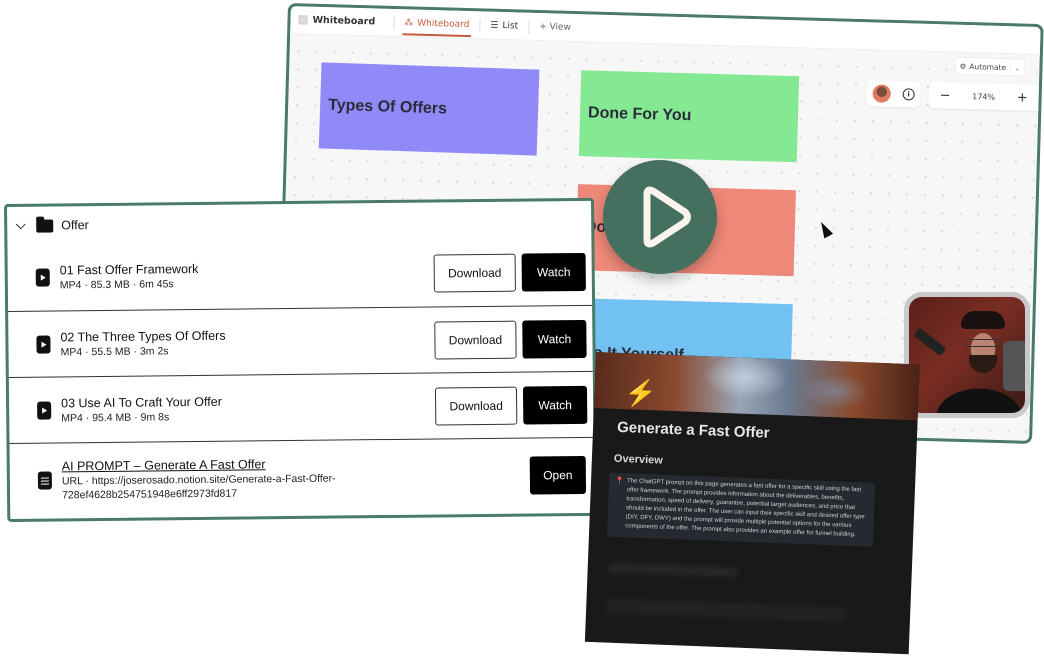 The height and width of the screenshot is (658, 1044). I want to click on tab-whiteboard: ⁂ Whiteboard, so click(437, 24).